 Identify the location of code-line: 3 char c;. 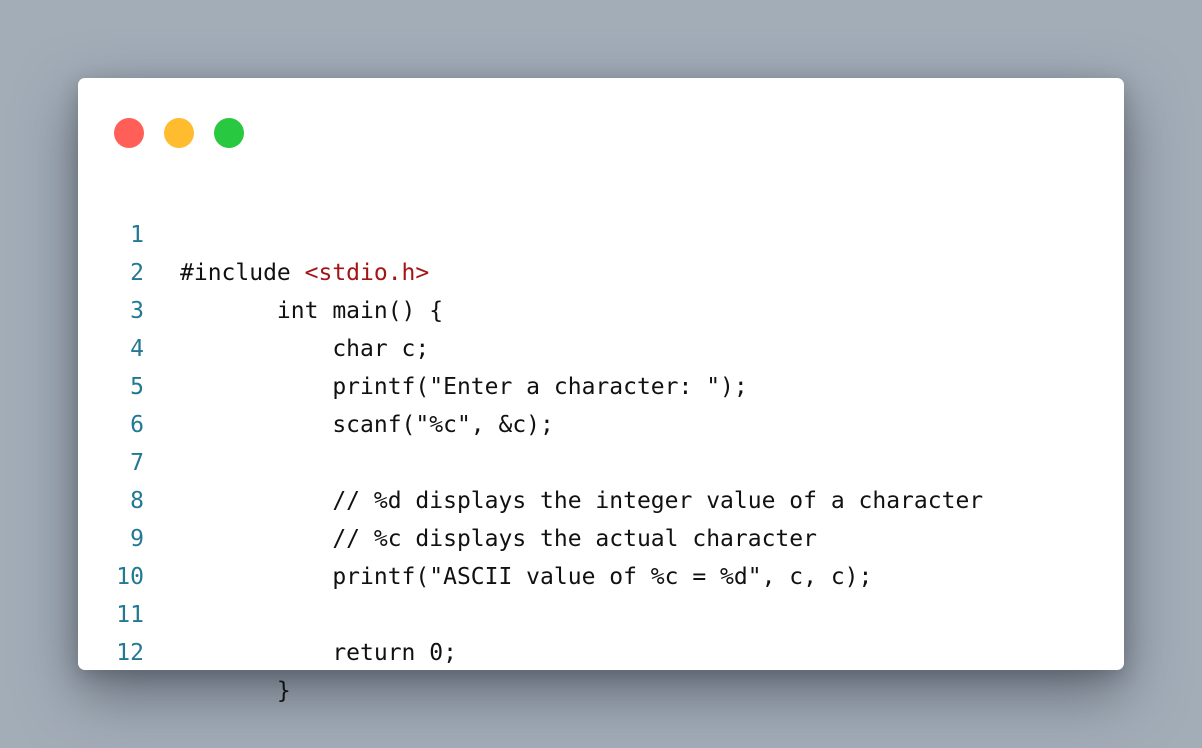
(253, 308).